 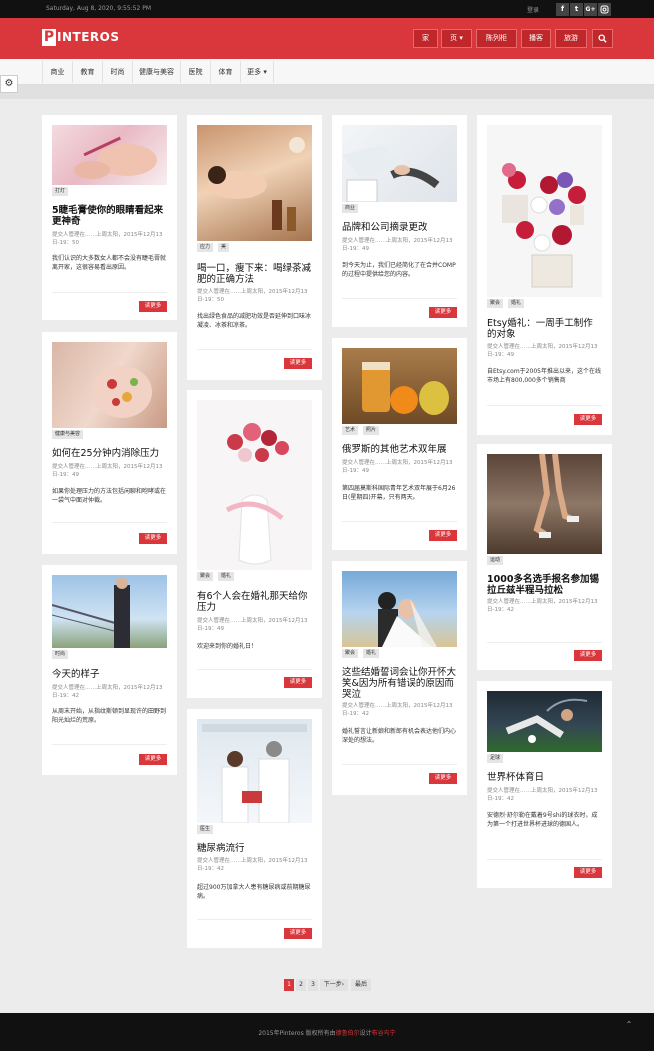 What do you see at coordinates (68, 434) in the screenshot?
I see `post-tag: 健康与美容` at bounding box center [68, 434].